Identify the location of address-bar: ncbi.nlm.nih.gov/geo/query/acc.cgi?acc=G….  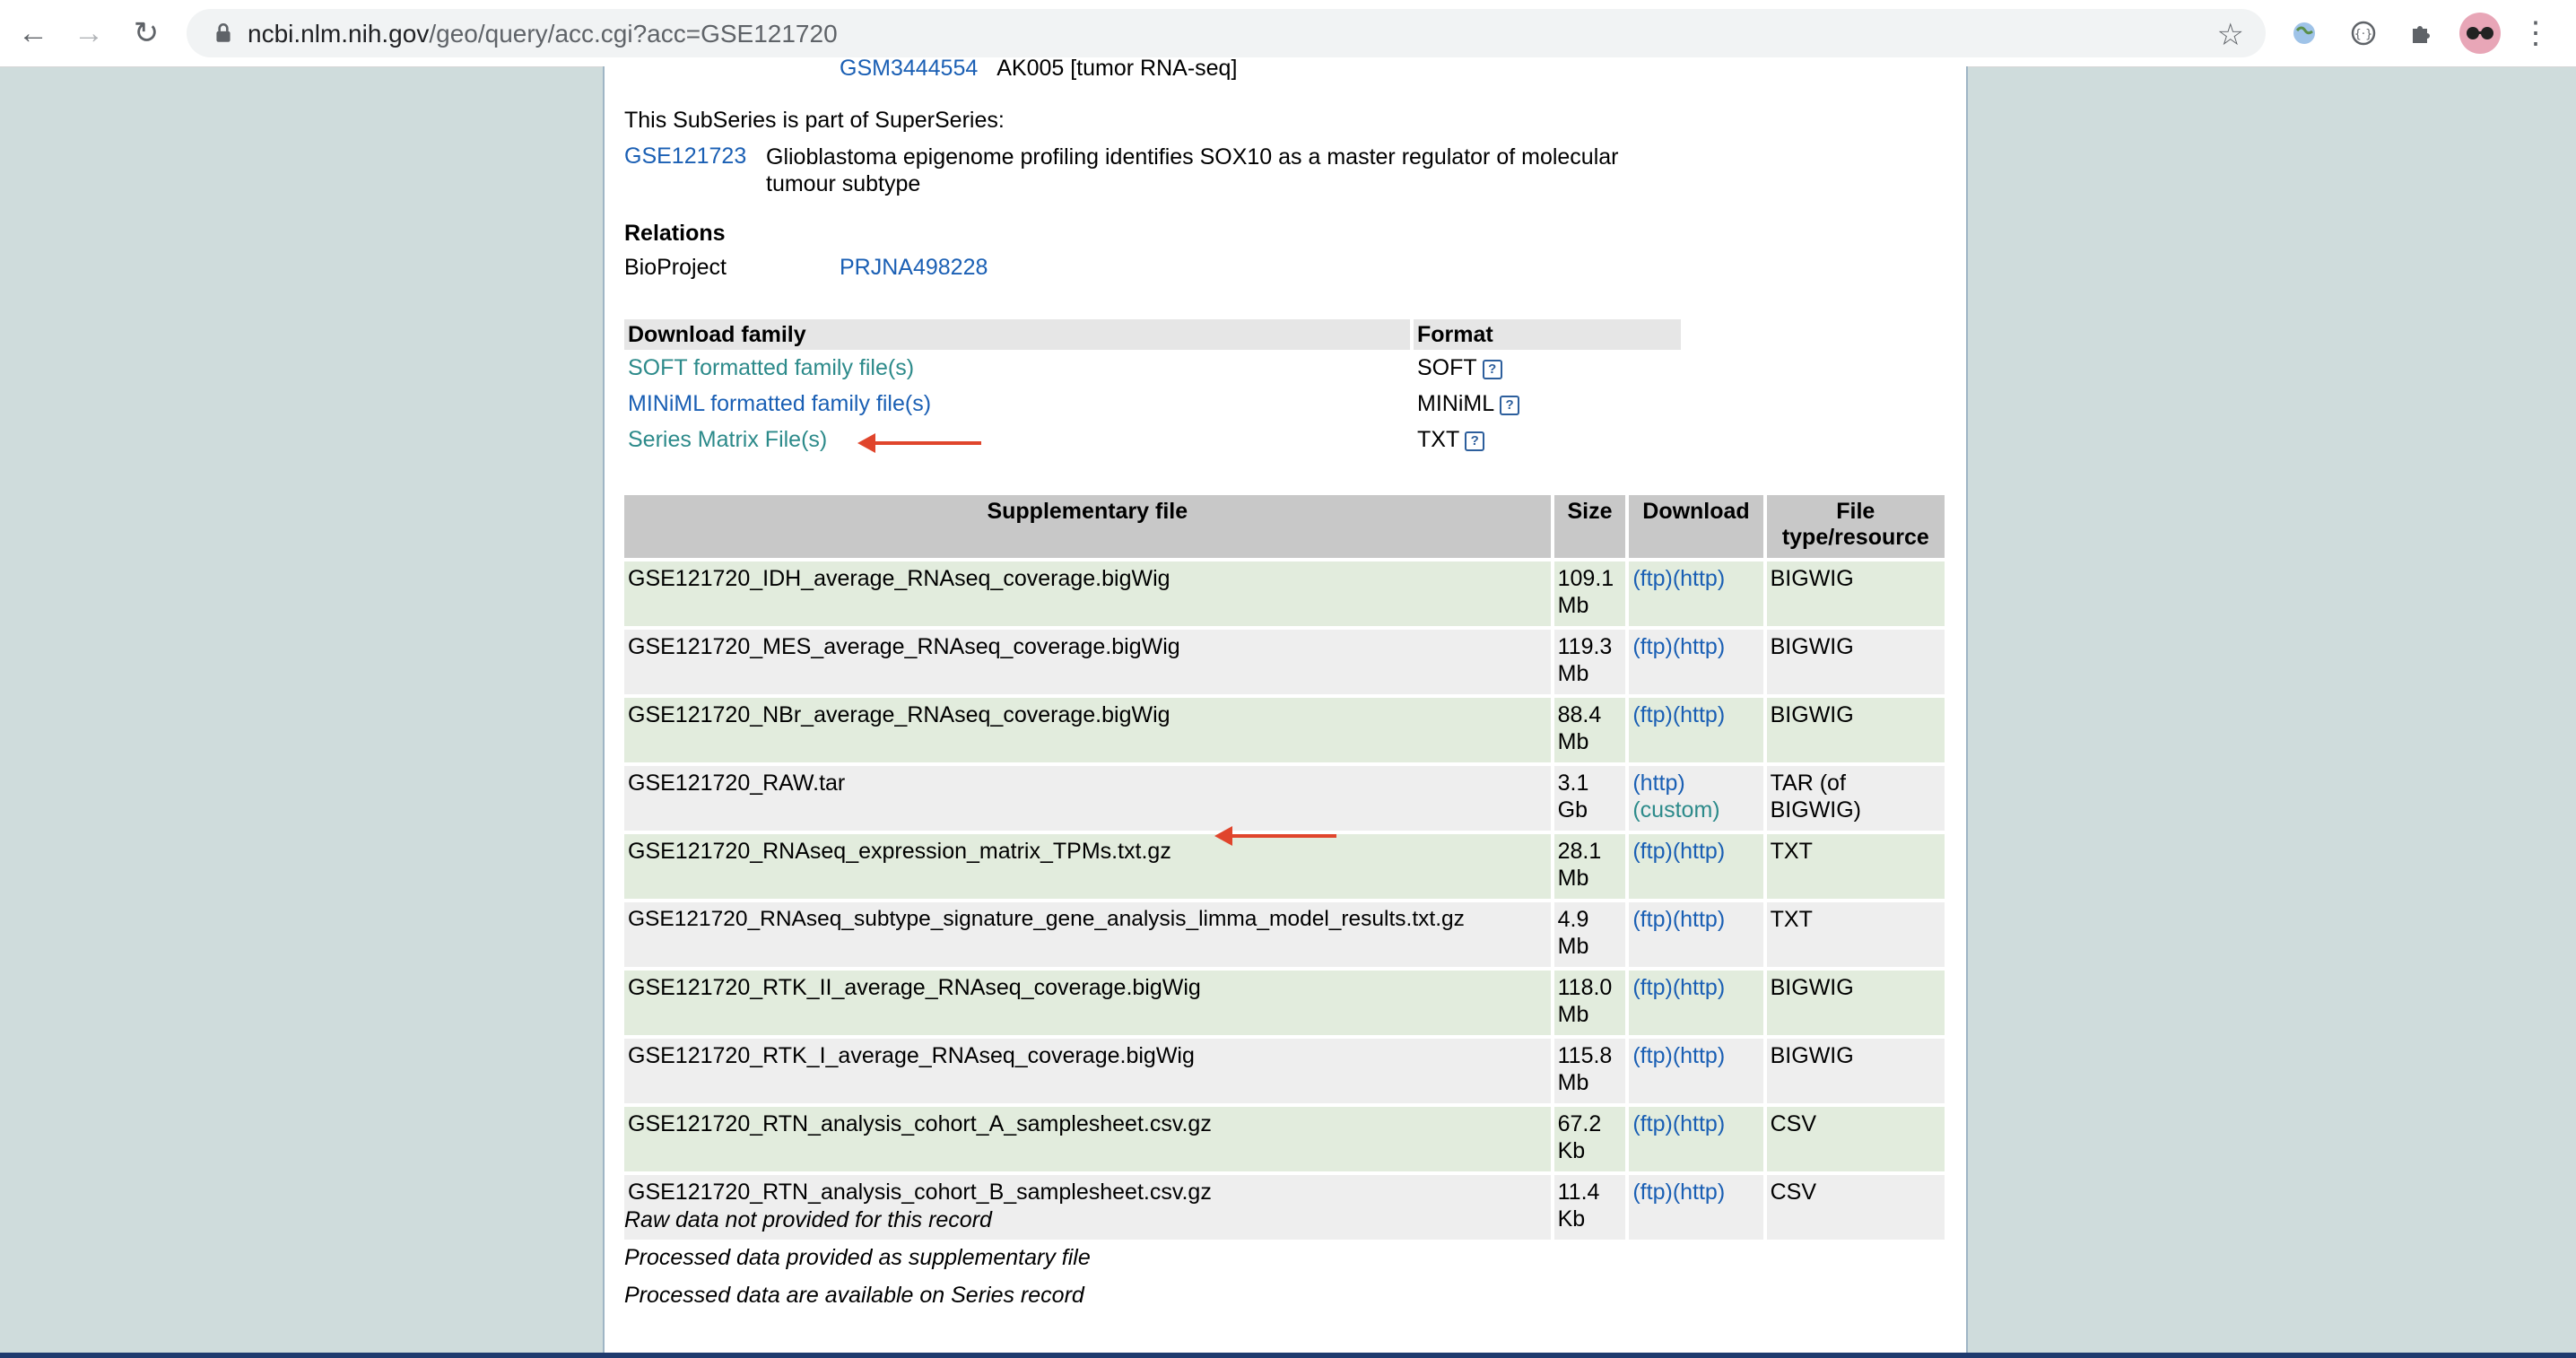
(1226, 33).